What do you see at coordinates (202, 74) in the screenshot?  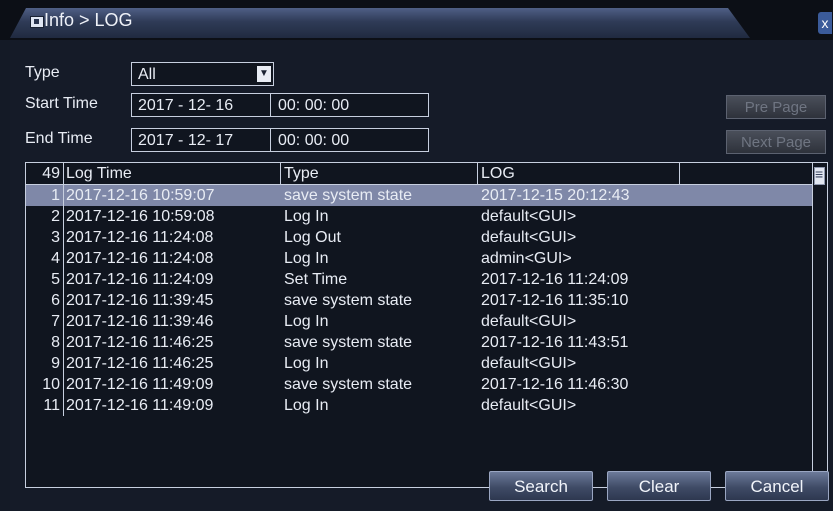 I see `type-select: All ▼` at bounding box center [202, 74].